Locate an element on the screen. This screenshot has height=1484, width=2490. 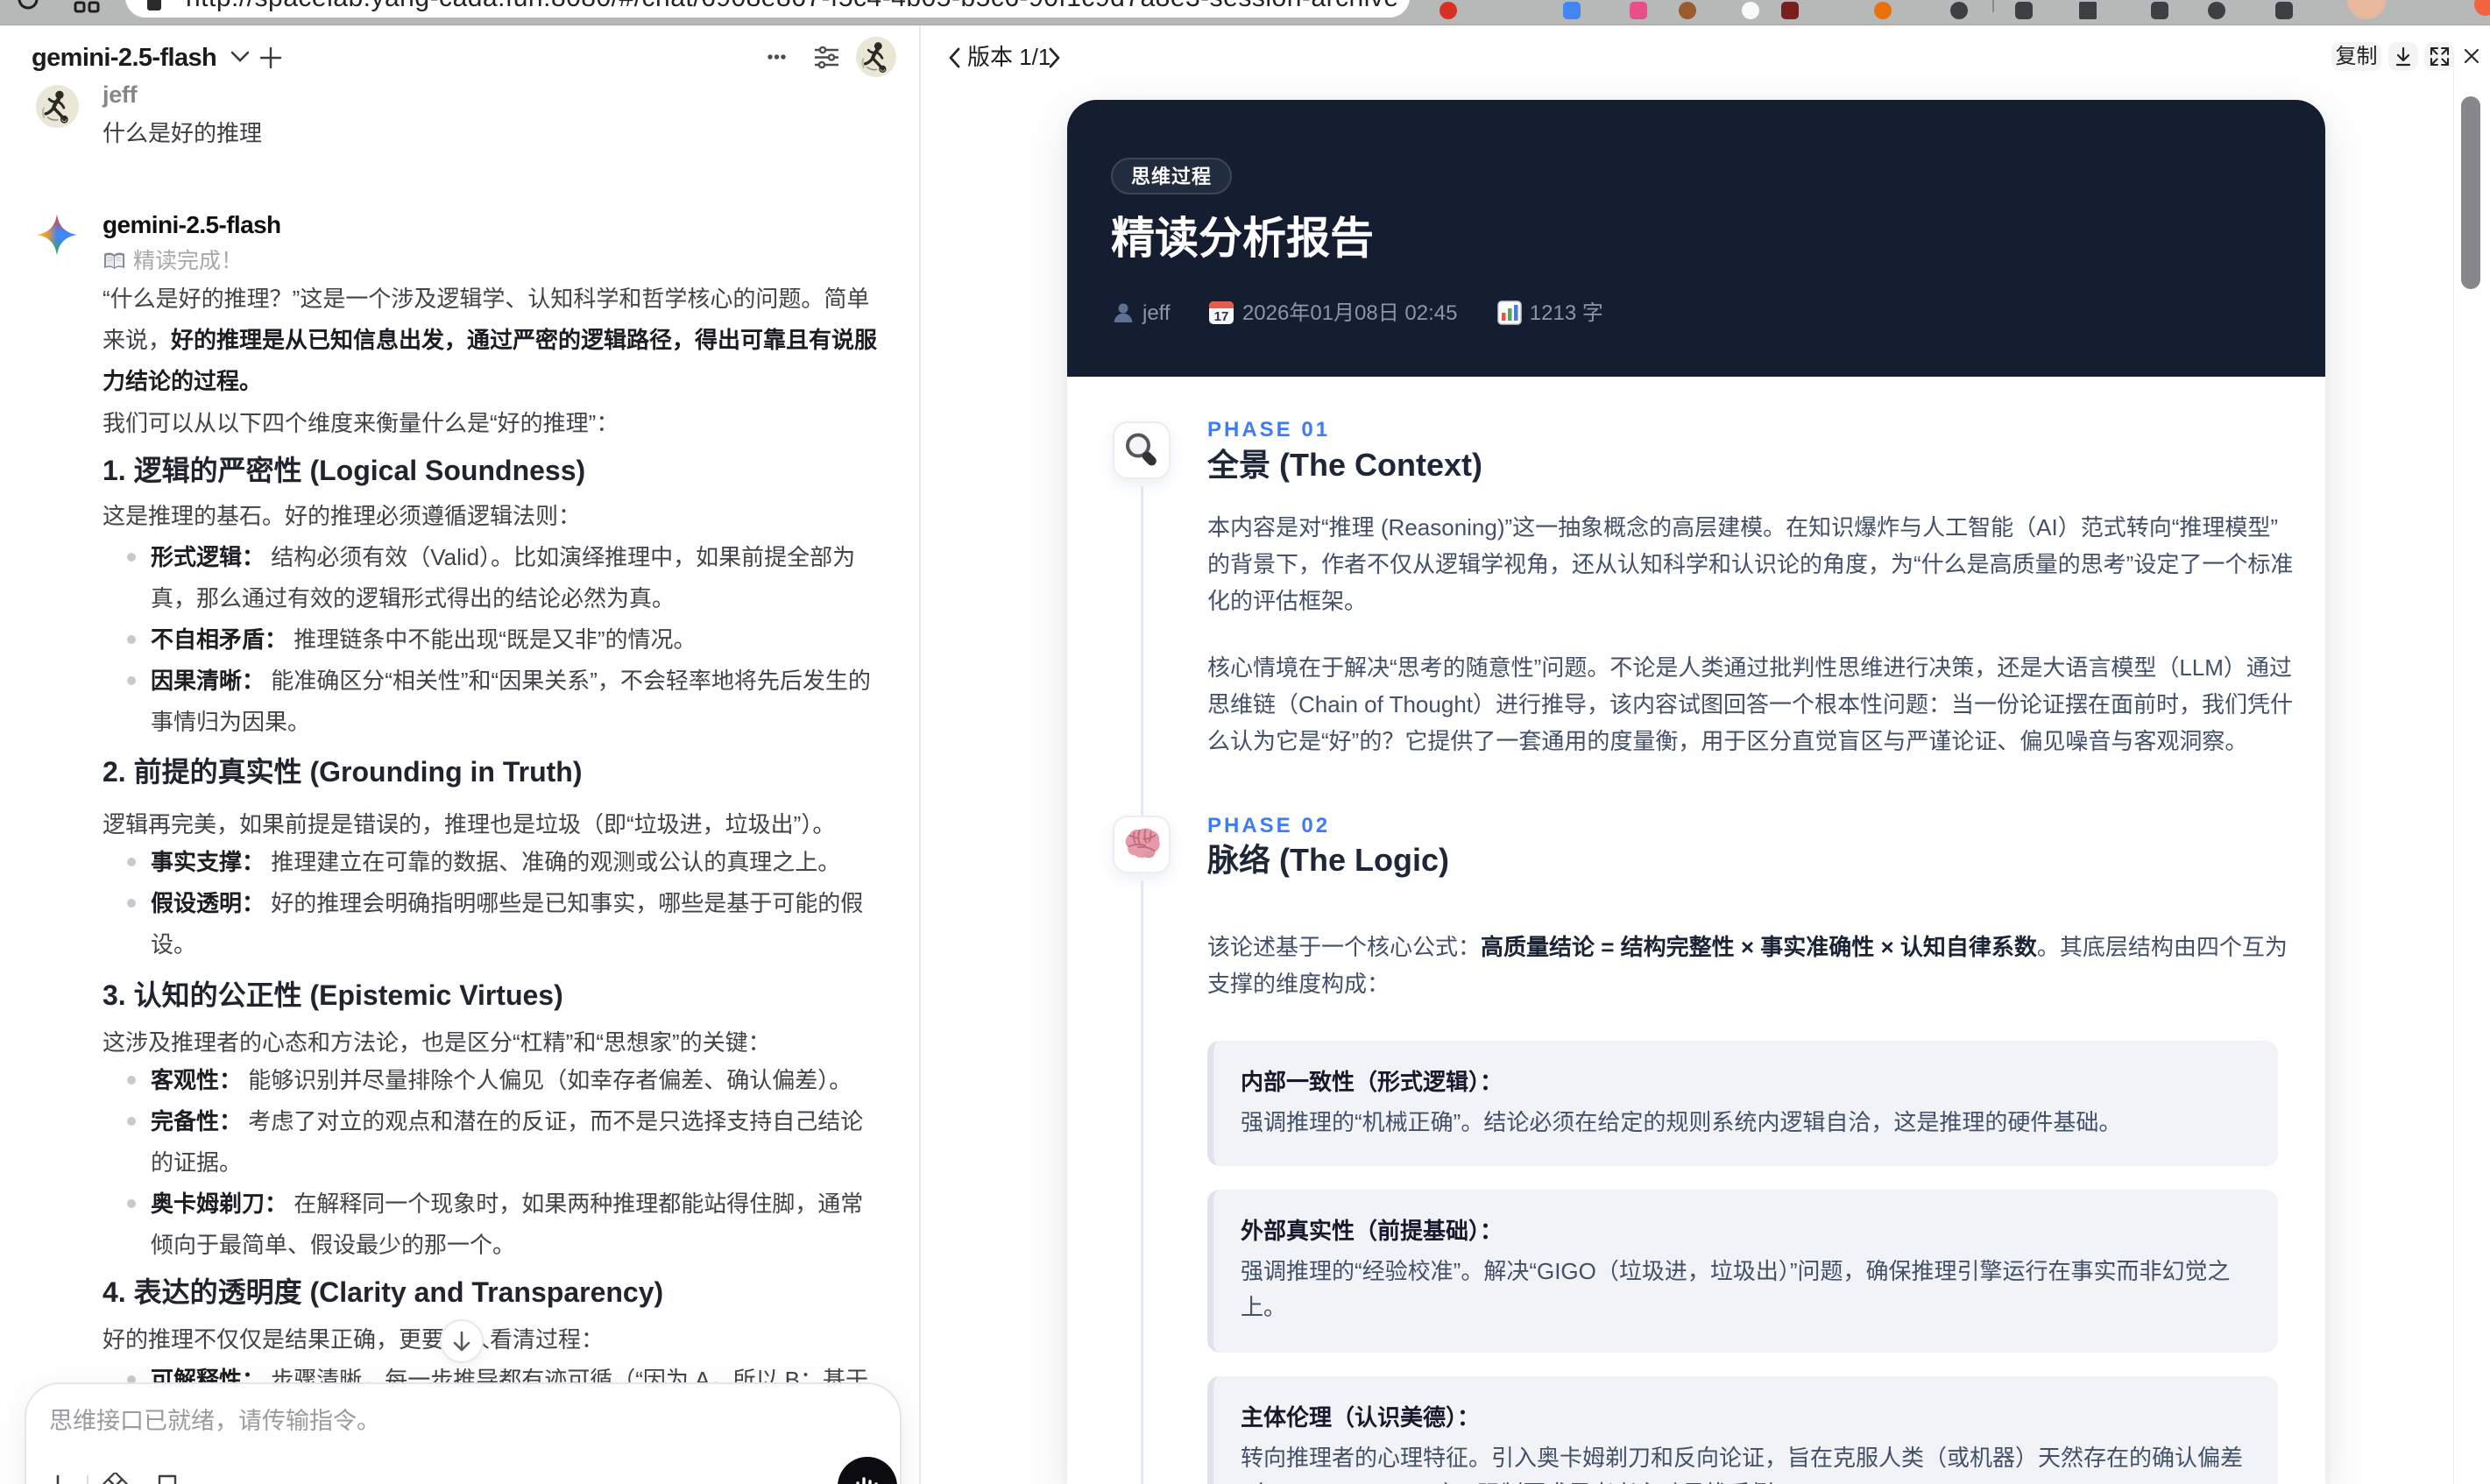
svg-text: 17 is located at coordinates (1221, 316).